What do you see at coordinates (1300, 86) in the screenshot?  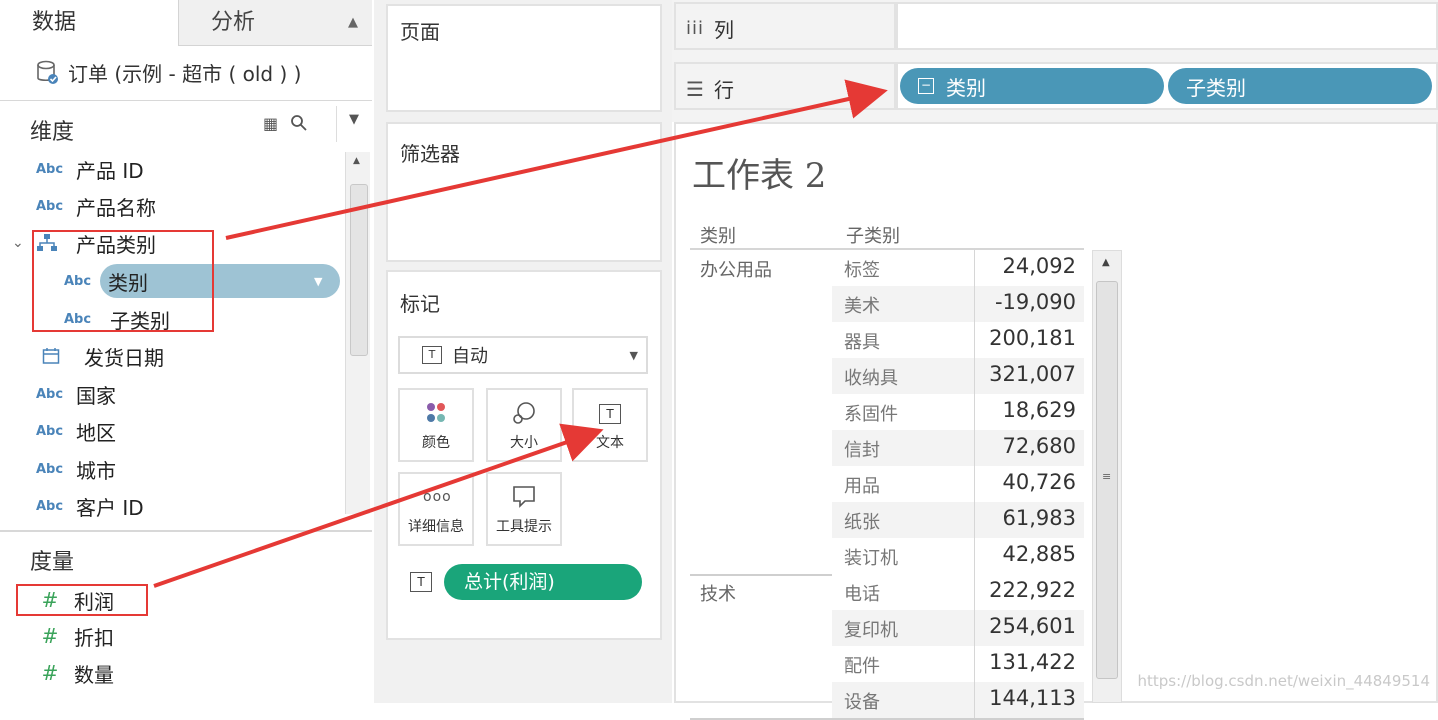 I see `rows-pill-subcategory: 子类别` at bounding box center [1300, 86].